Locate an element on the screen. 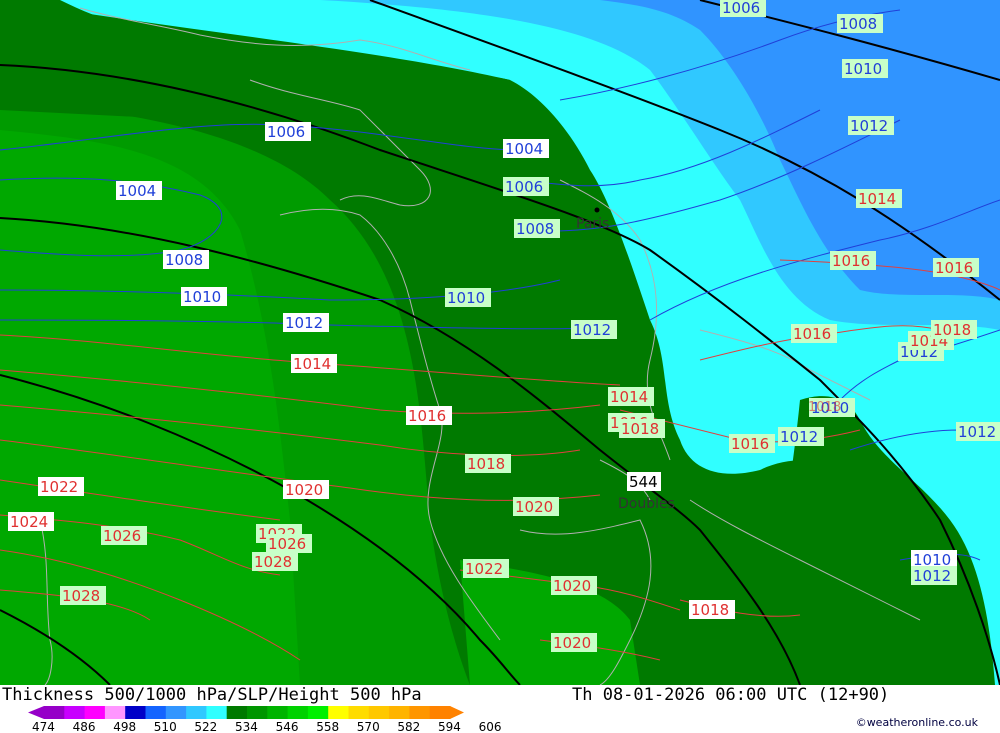 The height and width of the screenshot is (733, 1000). scale-label: 522 is located at coordinates (205, 726).